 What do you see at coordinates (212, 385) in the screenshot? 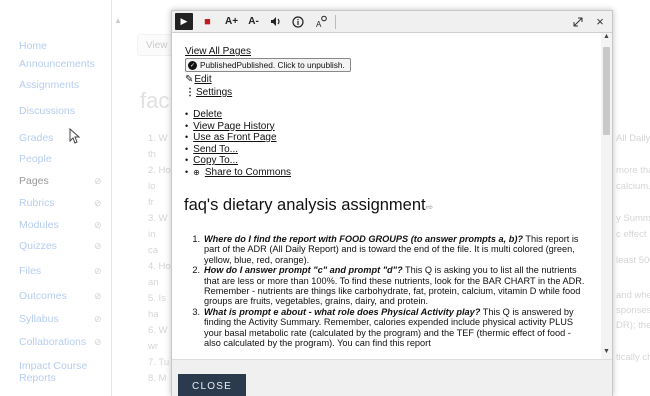
I see `close-button: CLOSE` at bounding box center [212, 385].